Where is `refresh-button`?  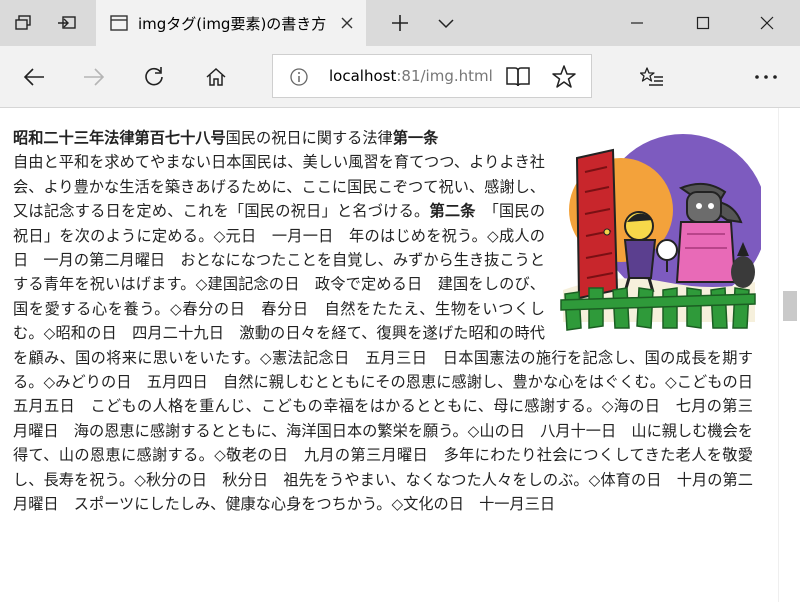 refresh-button is located at coordinates (154, 77).